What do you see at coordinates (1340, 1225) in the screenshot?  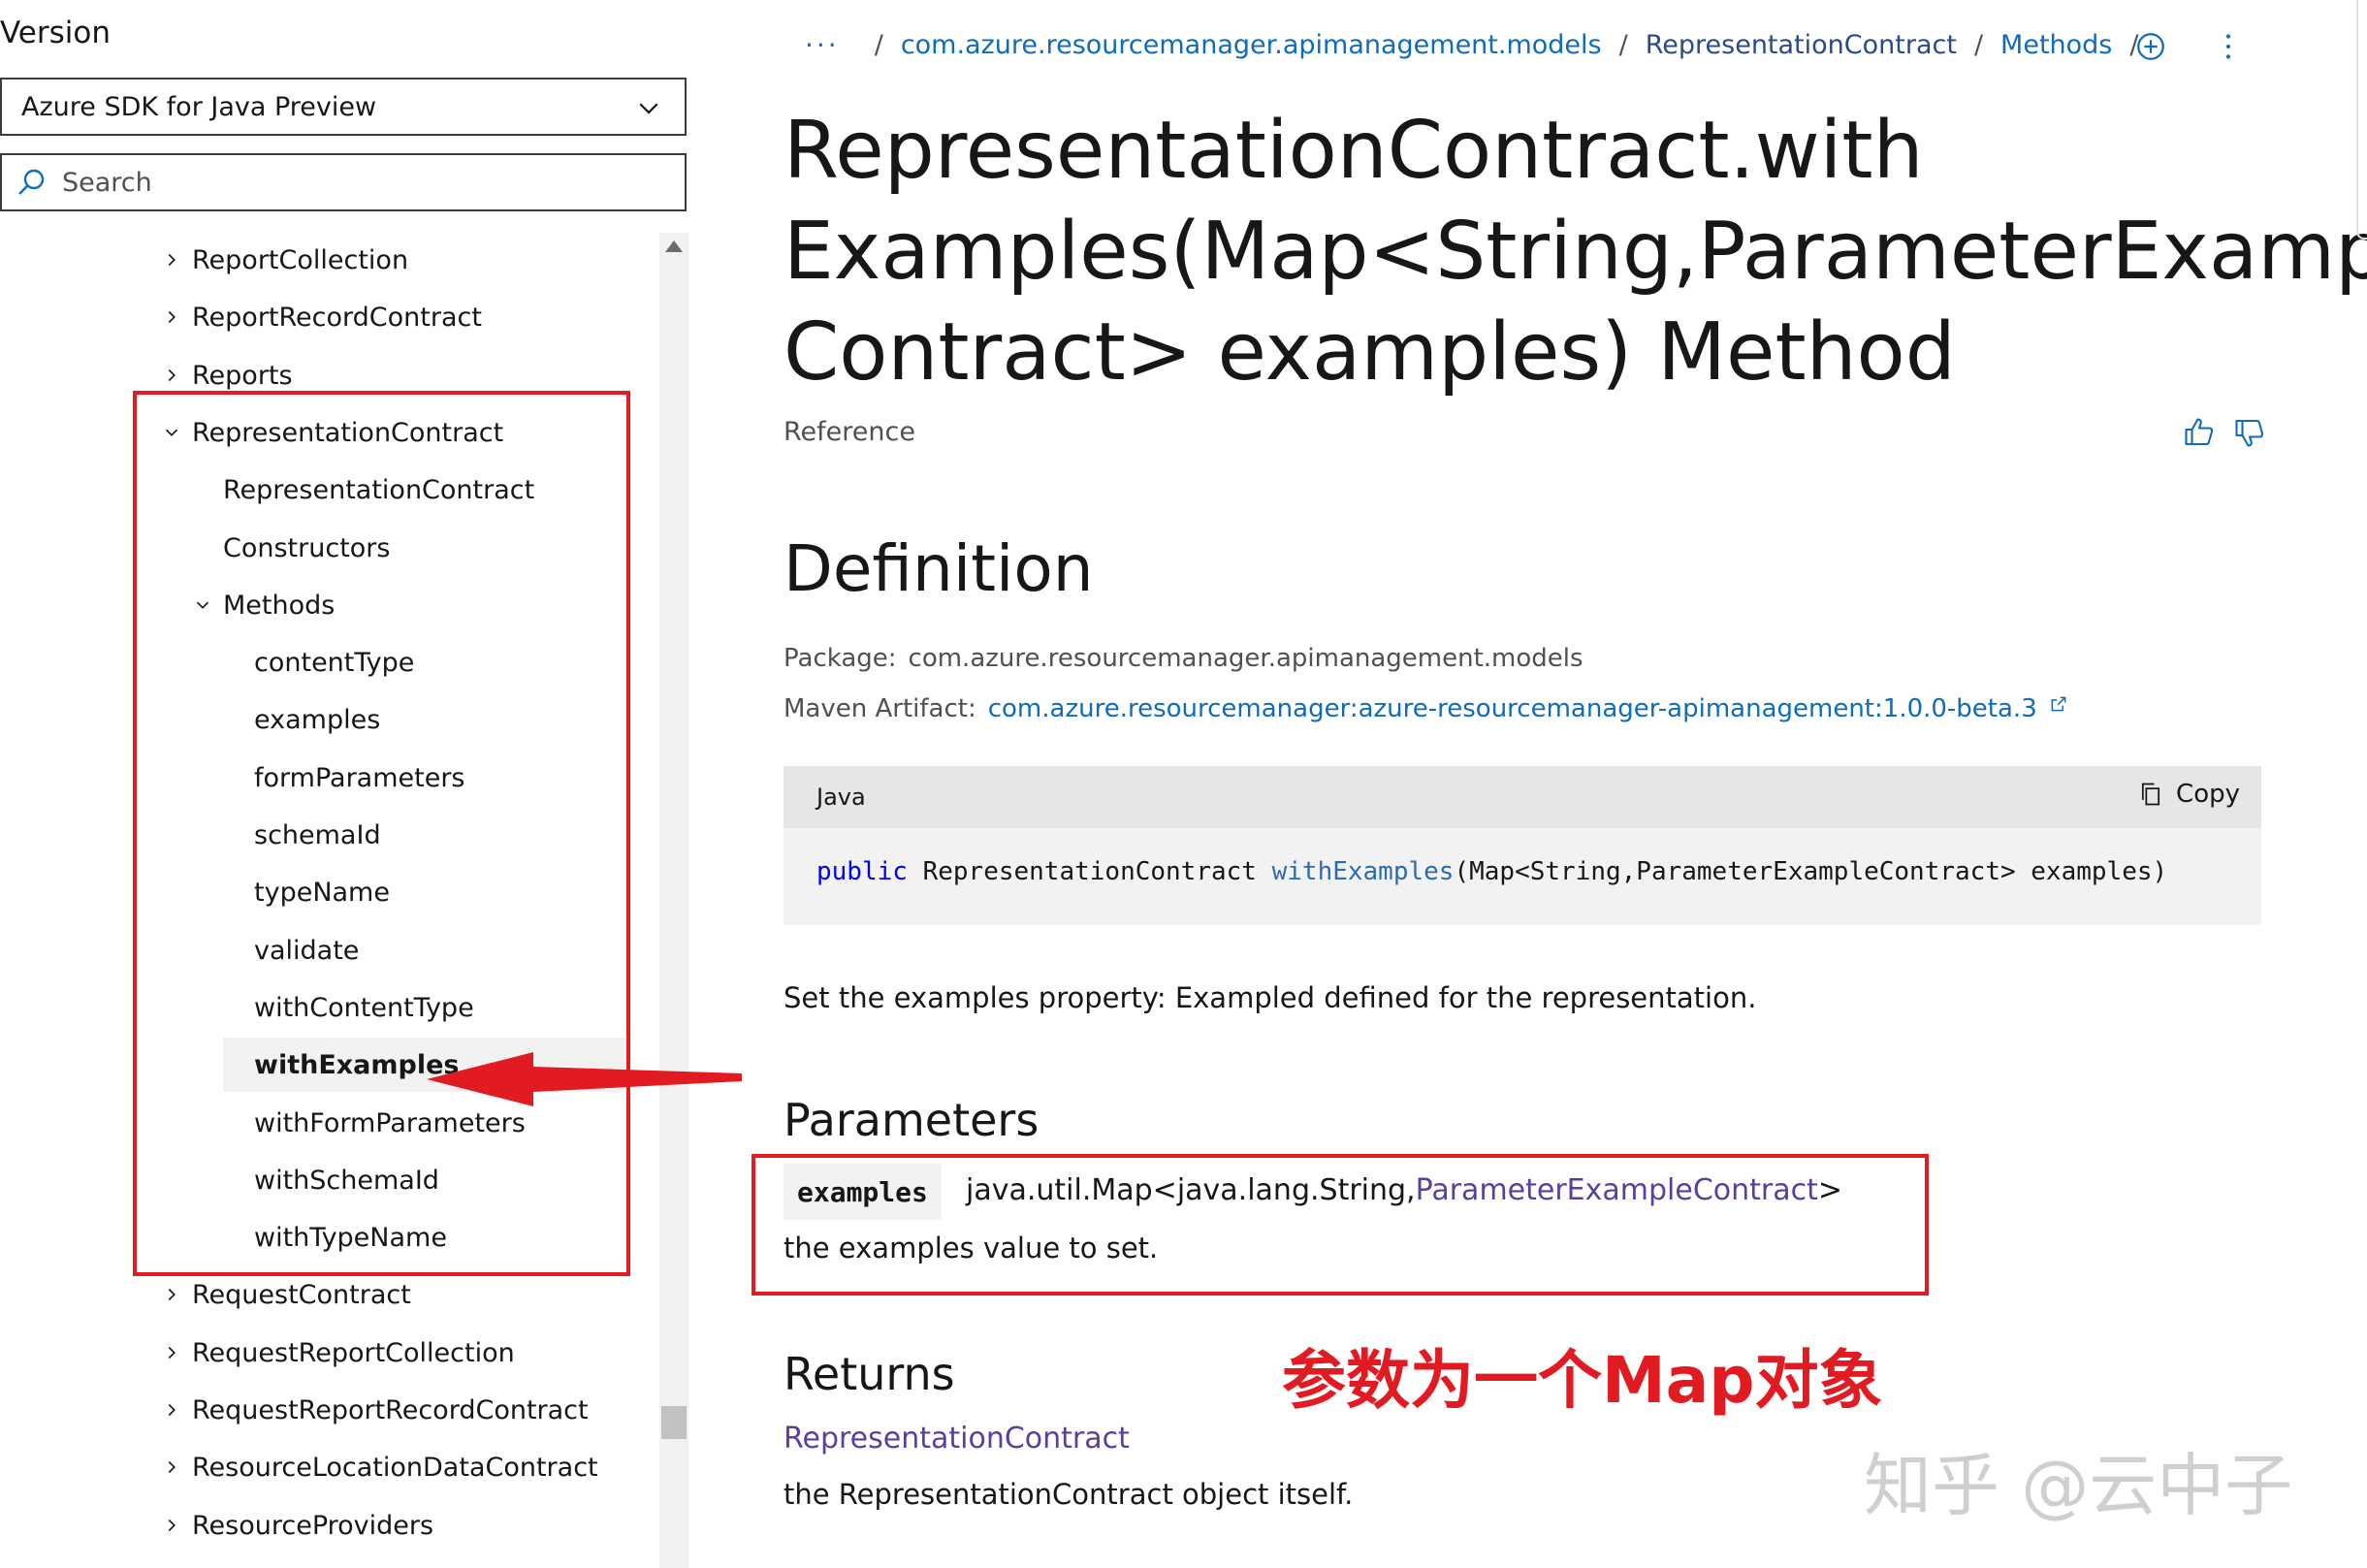 I see `parameters-highlight-box` at bounding box center [1340, 1225].